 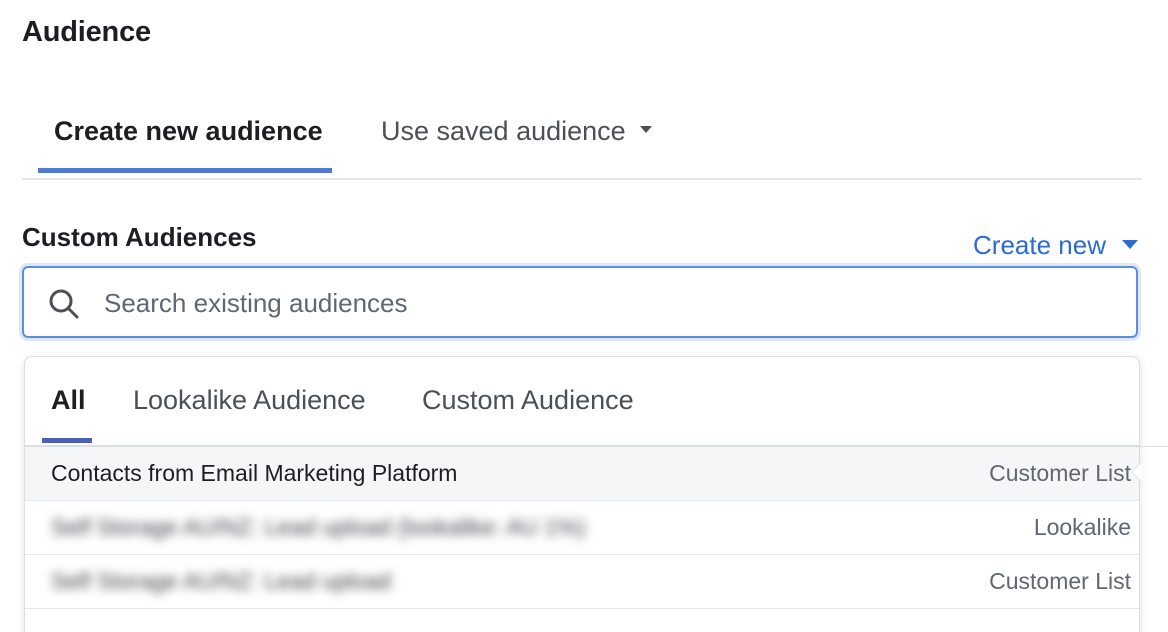 What do you see at coordinates (249, 400) in the screenshot?
I see `tab-lookalike-audience: Lookalike Audience` at bounding box center [249, 400].